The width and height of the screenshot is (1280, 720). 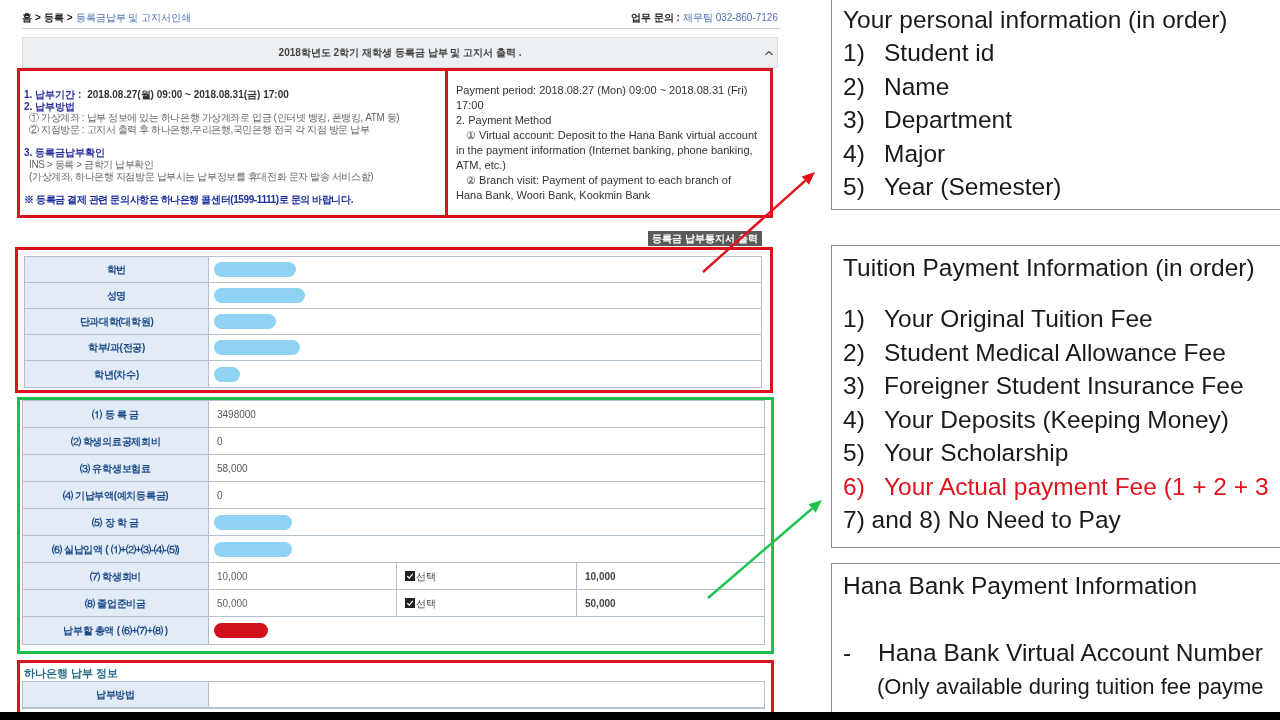 What do you see at coordinates (1021, 586) in the screenshot?
I see `note-title: Hana Bank Payment Information` at bounding box center [1021, 586].